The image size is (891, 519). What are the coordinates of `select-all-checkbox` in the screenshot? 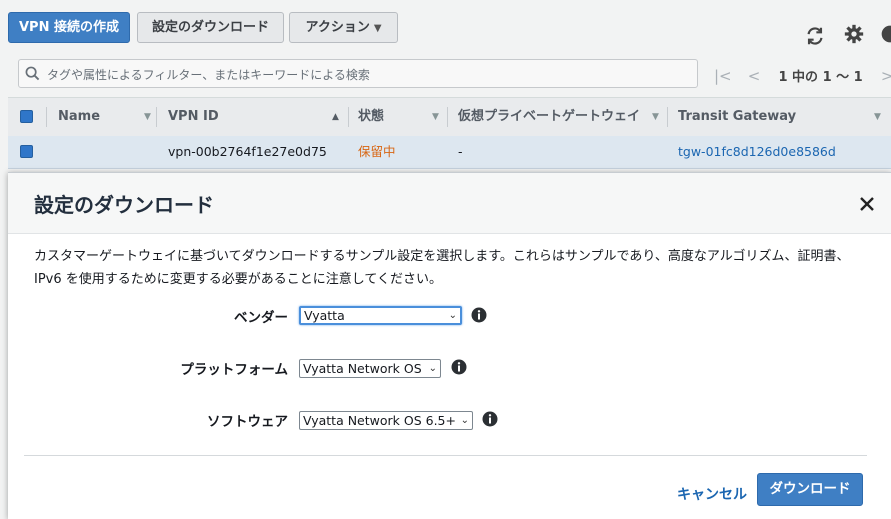 It's located at (26, 116).